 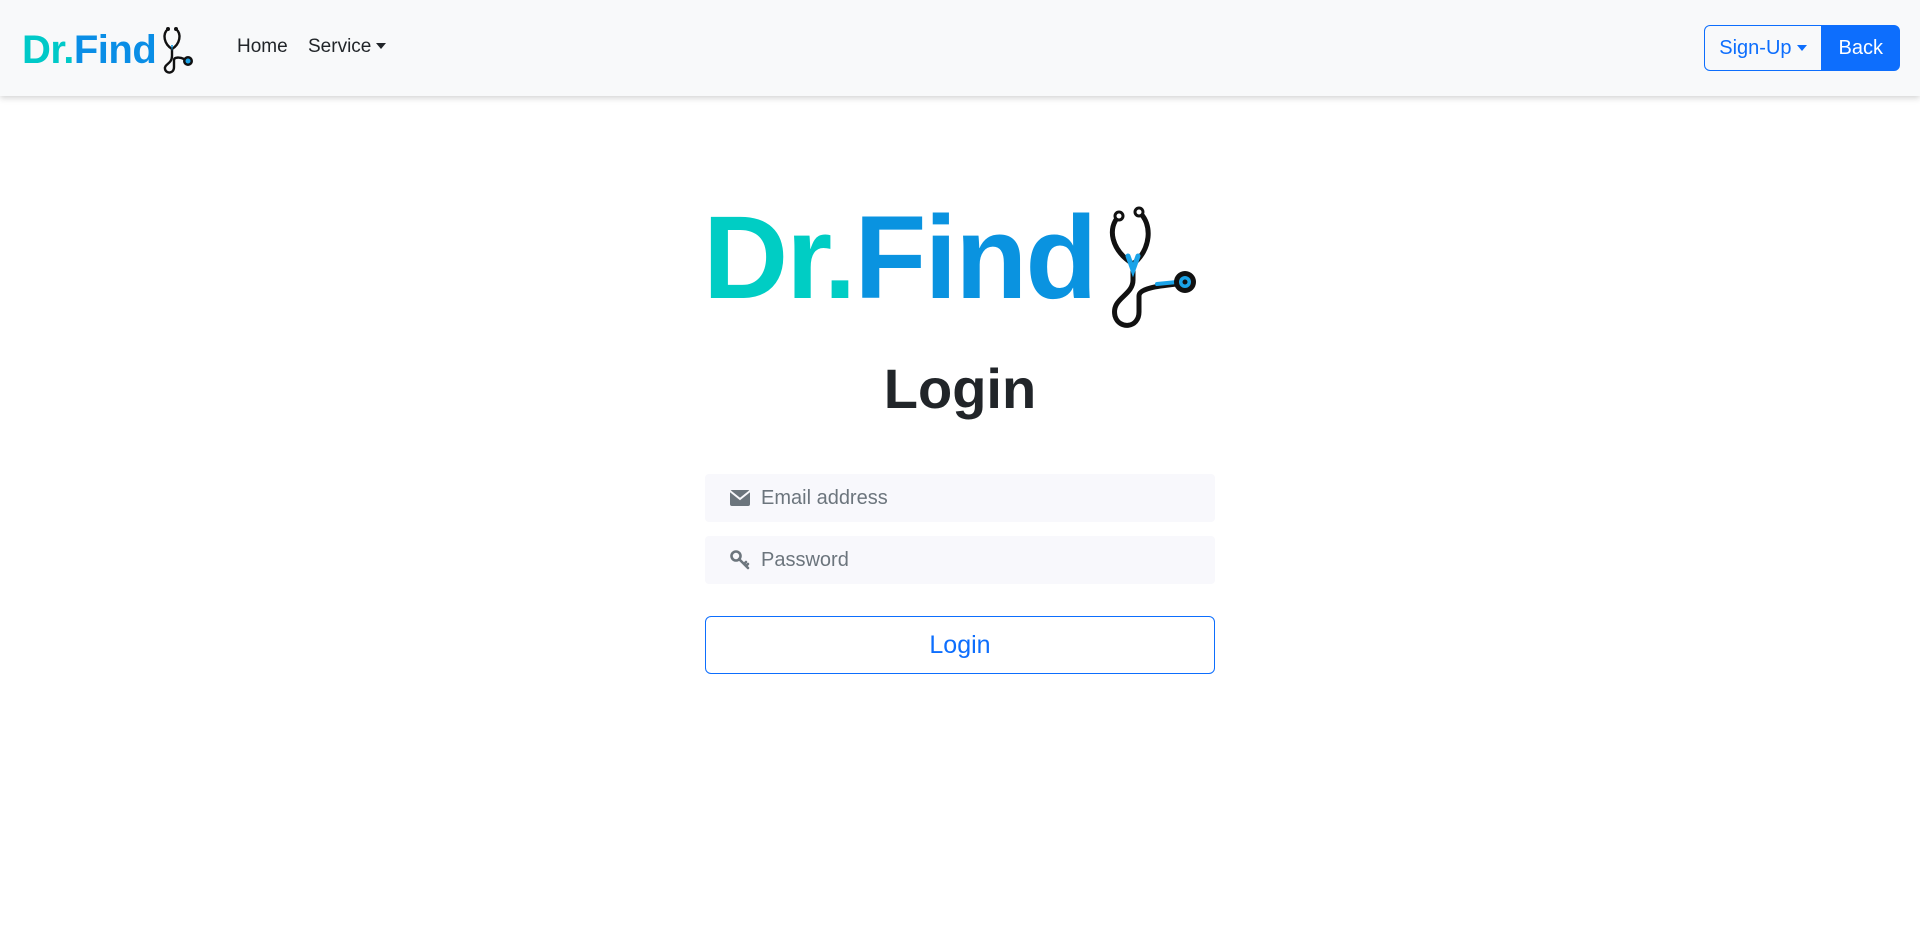 I want to click on auth-button-group: Sign-Up Back, so click(x=1802, y=48).